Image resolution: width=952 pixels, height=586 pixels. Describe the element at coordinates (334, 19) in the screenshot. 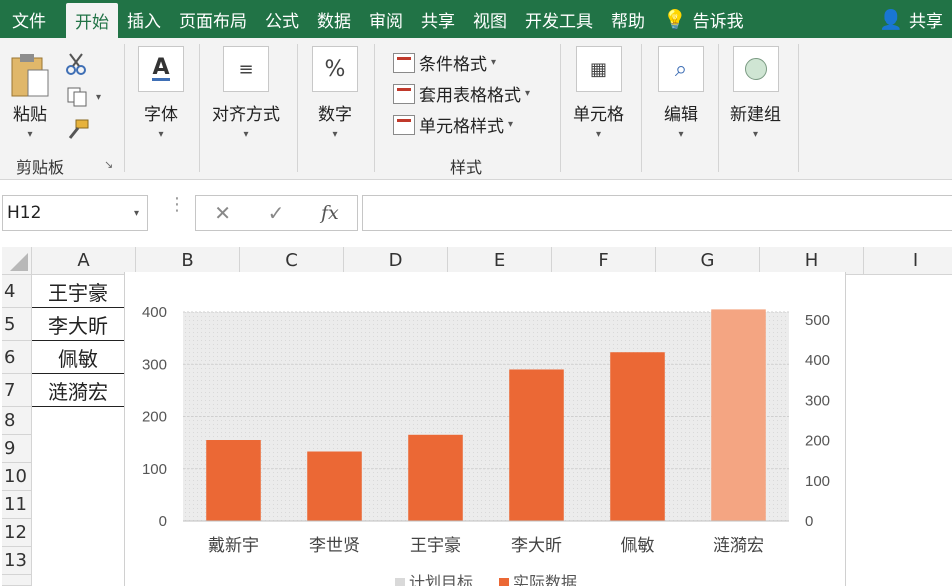

I see `tab-data: 数据` at that location.